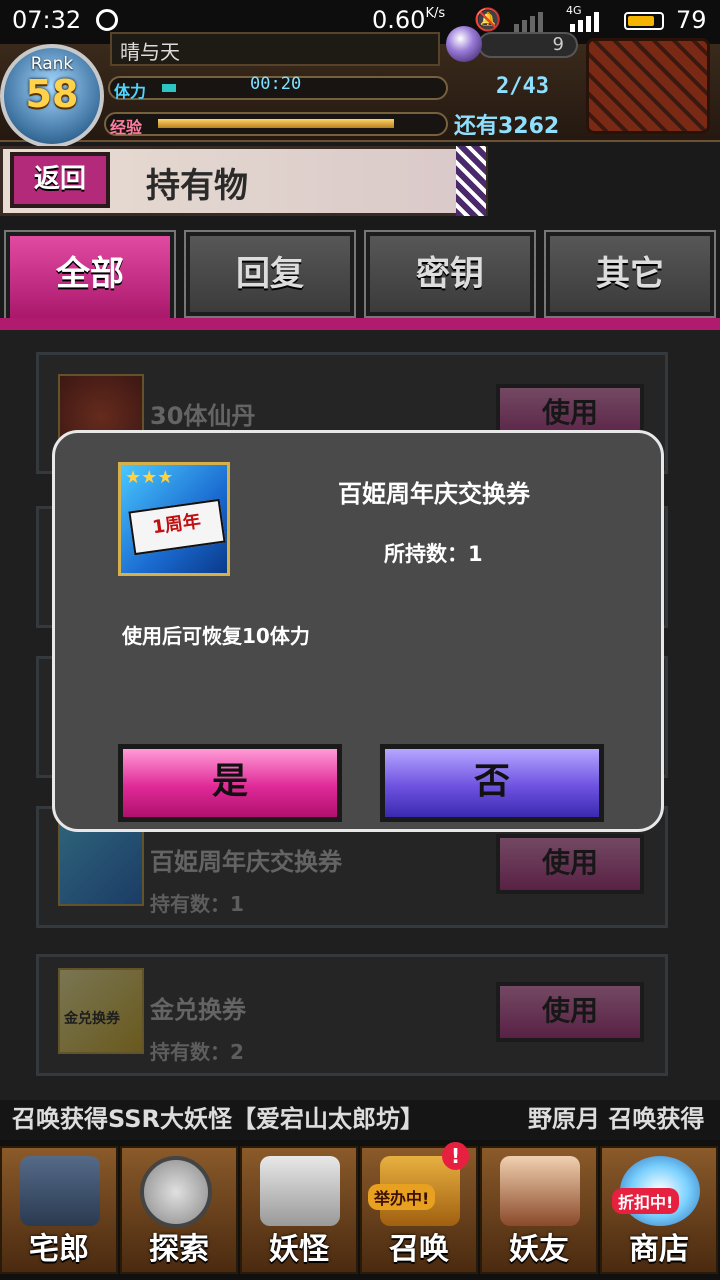 The height and width of the screenshot is (1280, 720). What do you see at coordinates (197, 186) in the screenshot?
I see `page-title: 持有物` at bounding box center [197, 186].